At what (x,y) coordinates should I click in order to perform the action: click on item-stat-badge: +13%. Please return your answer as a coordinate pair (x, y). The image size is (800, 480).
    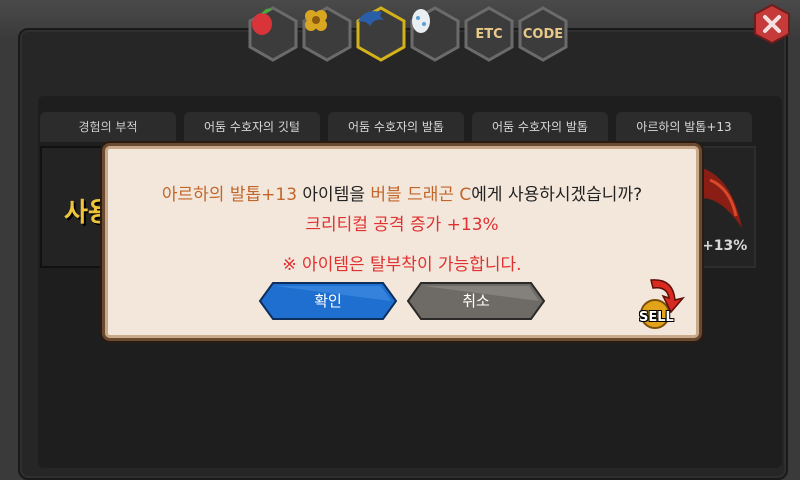
    Looking at the image, I should click on (725, 246).